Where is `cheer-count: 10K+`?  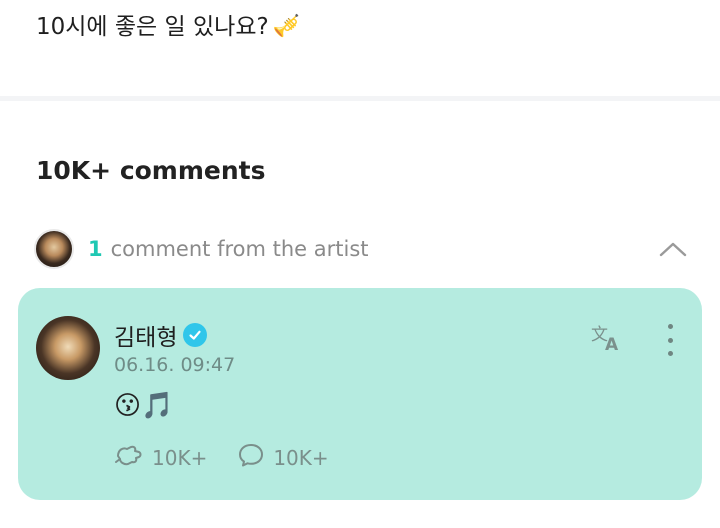
cheer-count: 10K+ is located at coordinates (180, 457).